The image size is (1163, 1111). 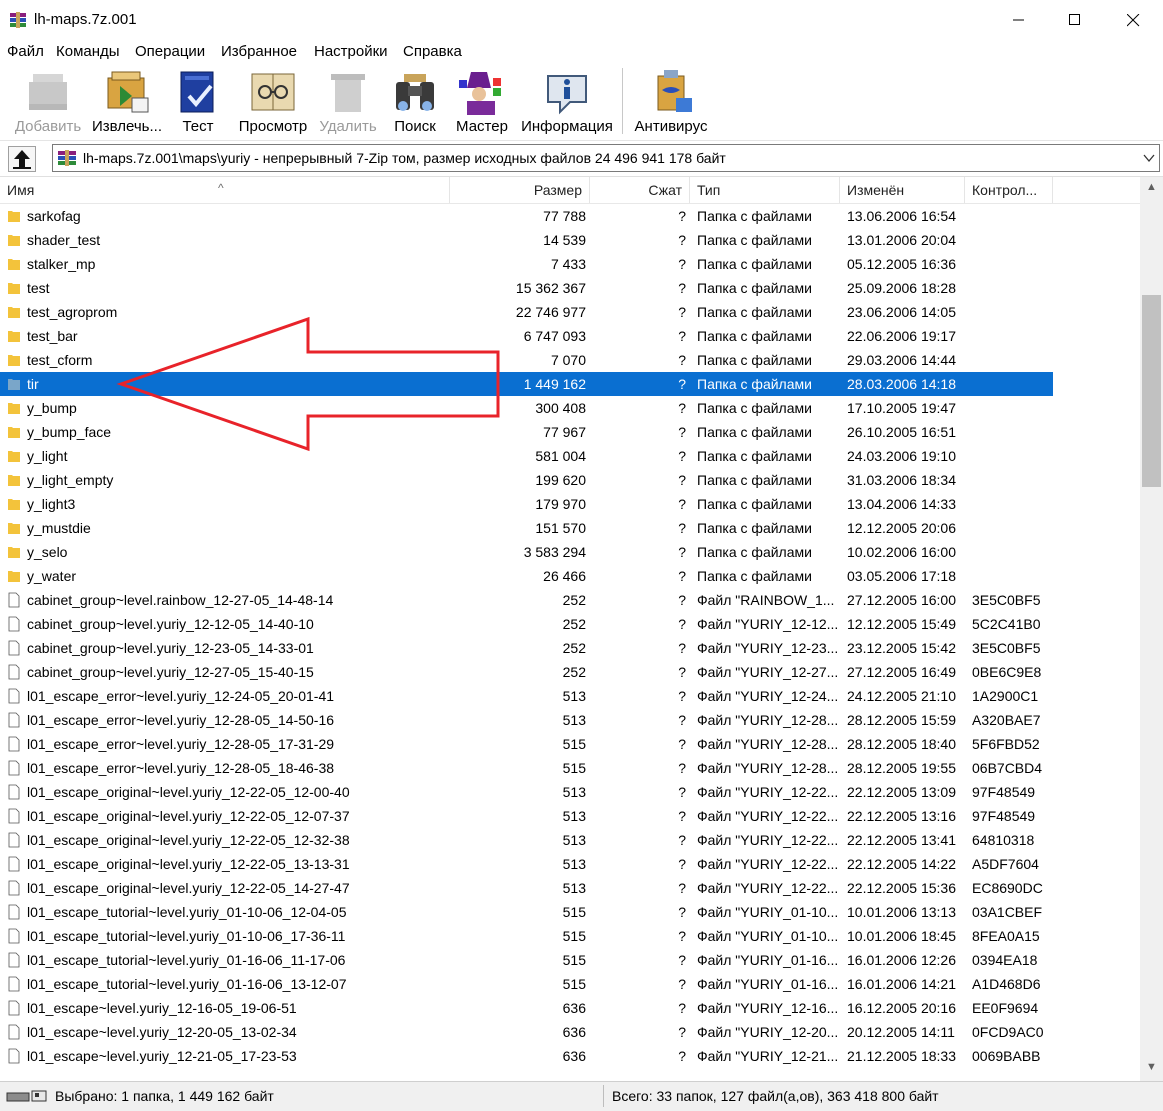 I want to click on info-button: Информация, so click(x=567, y=101).